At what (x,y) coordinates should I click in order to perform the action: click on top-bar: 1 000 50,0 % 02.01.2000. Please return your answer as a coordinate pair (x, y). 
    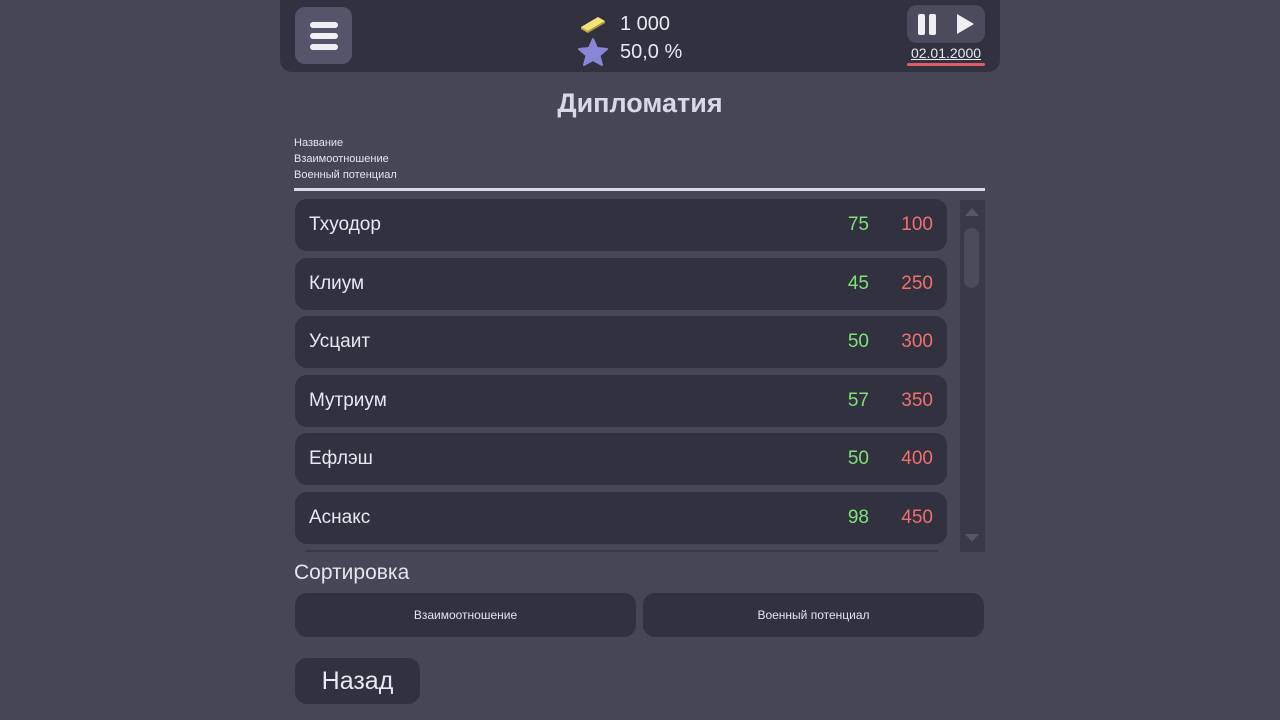
    Looking at the image, I should click on (640, 36).